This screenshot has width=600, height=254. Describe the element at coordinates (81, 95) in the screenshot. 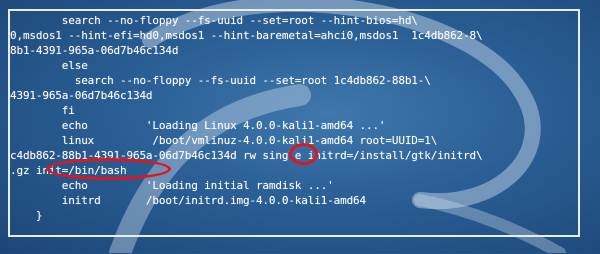

I see `code-line: 4391-965a-06d7b46c134d` at that location.